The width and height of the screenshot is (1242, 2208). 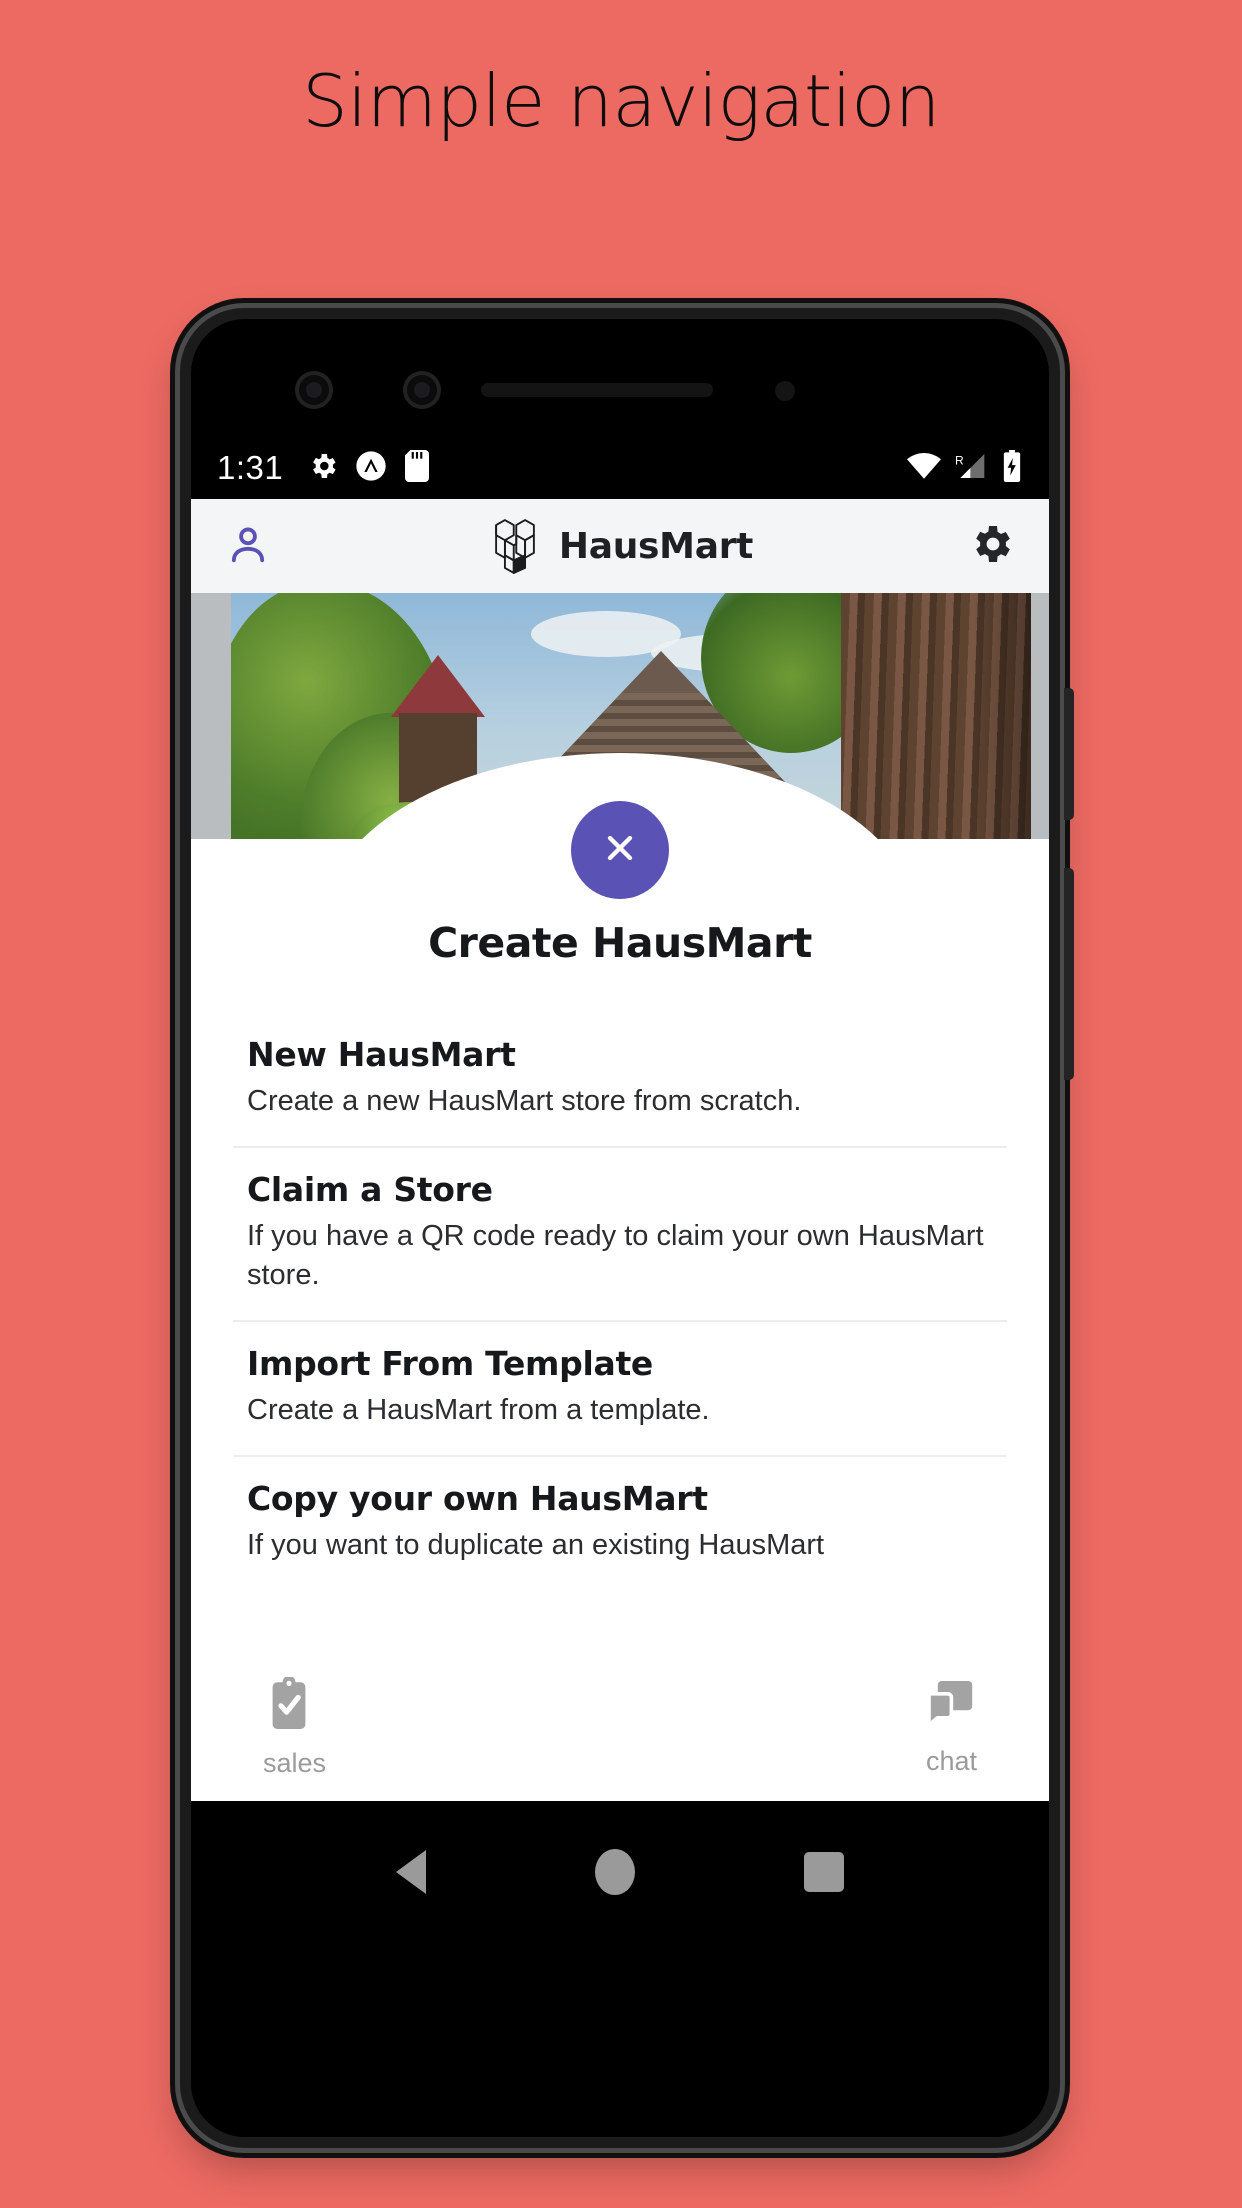 I want to click on status-left-icons, so click(x=369, y=468).